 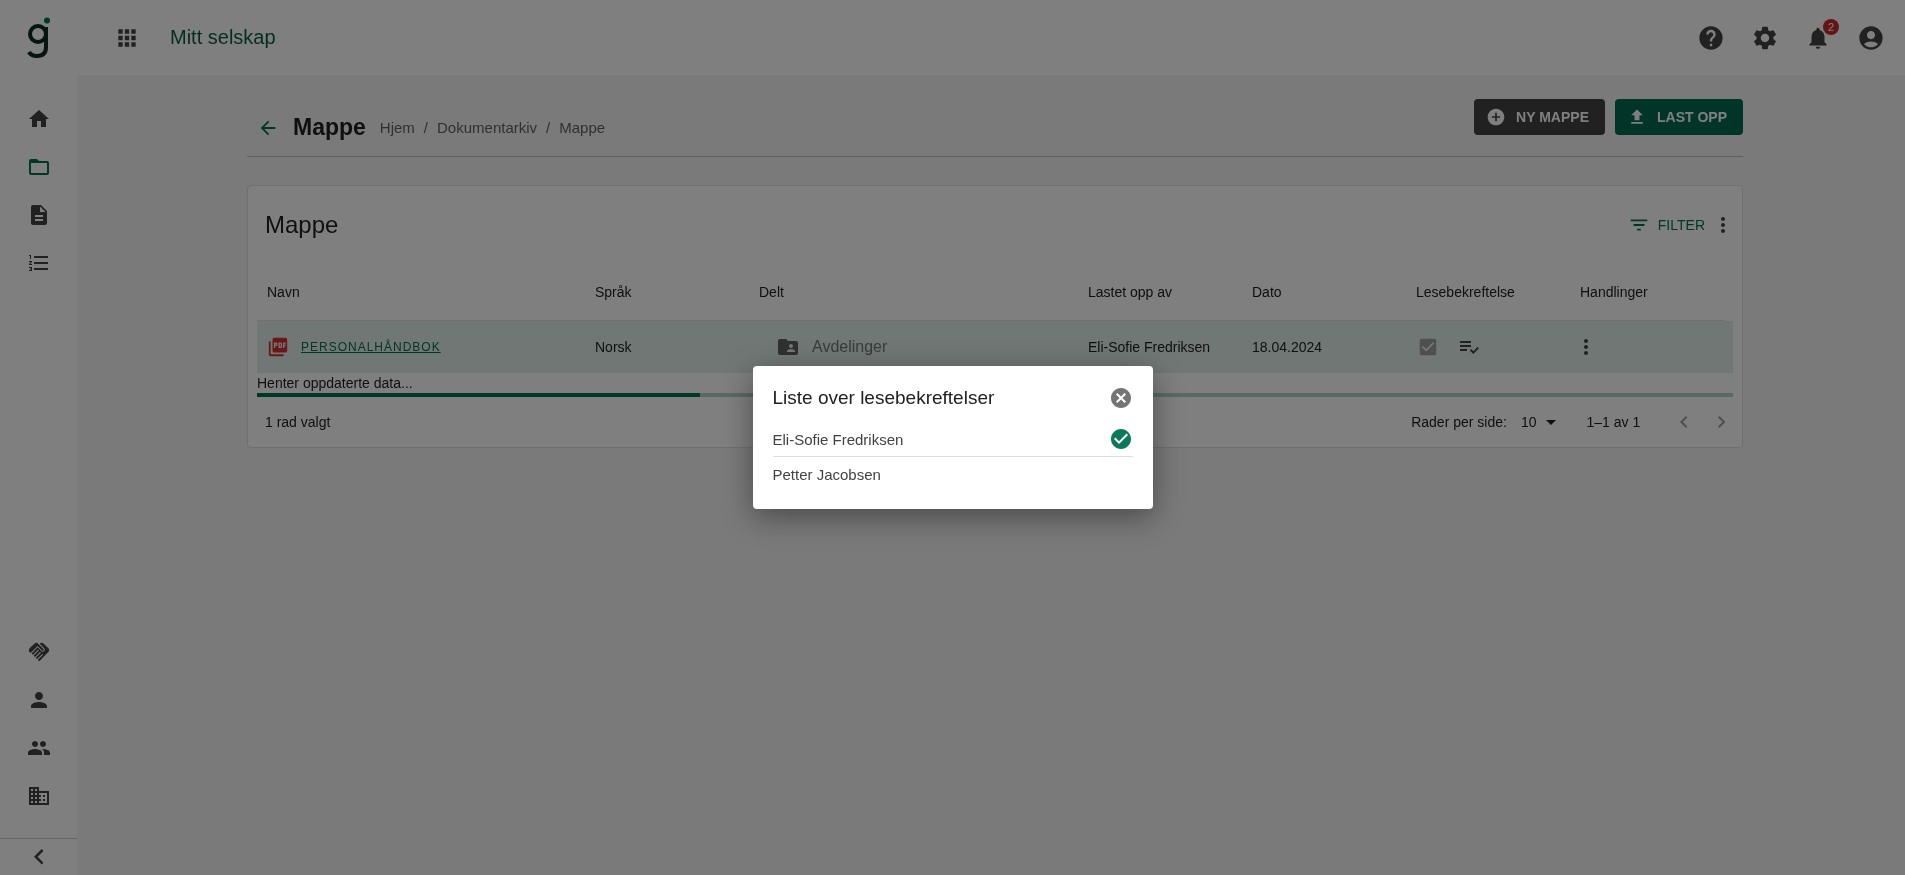 What do you see at coordinates (1831, 26) in the screenshot?
I see `notification-badge: 2` at bounding box center [1831, 26].